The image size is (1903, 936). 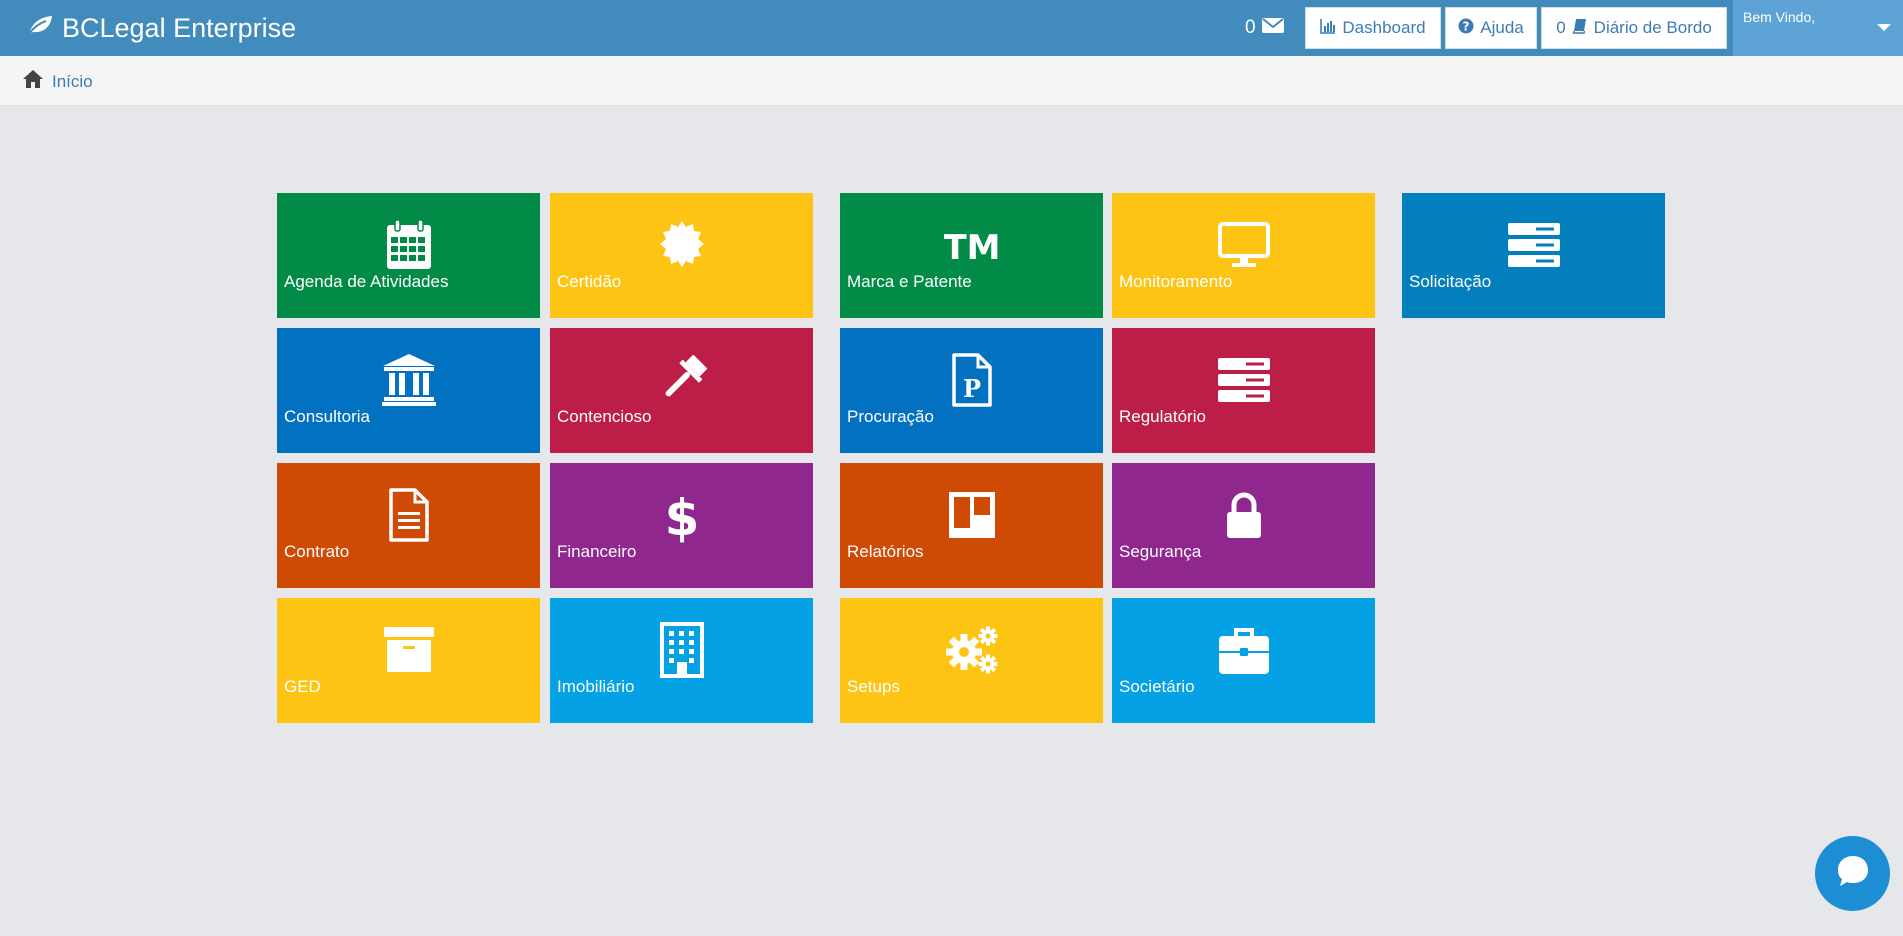 I want to click on tile-certidao: Certidão, so click(x=681, y=255).